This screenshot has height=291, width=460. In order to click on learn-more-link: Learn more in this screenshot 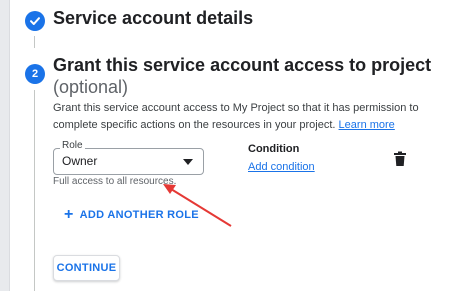, I will do `click(367, 125)`.